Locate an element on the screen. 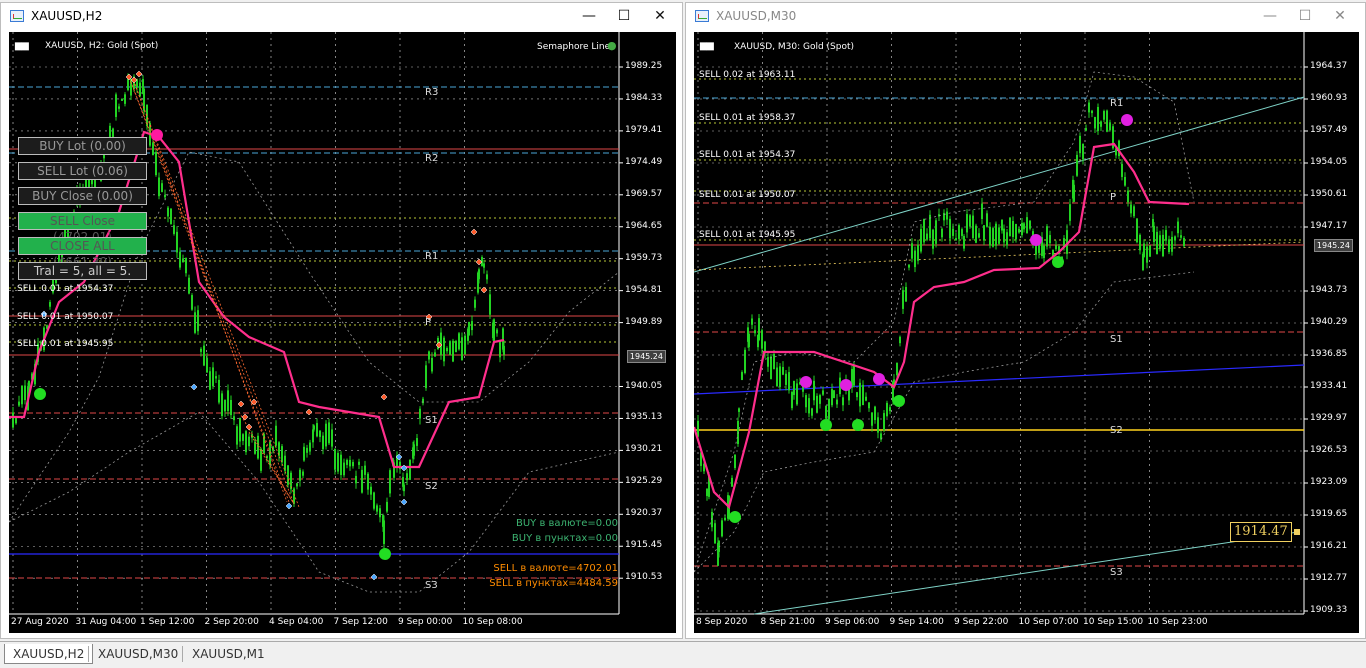 The width and height of the screenshot is (1366, 668). price-axis-label: 1933.41 is located at coordinates (1329, 386).